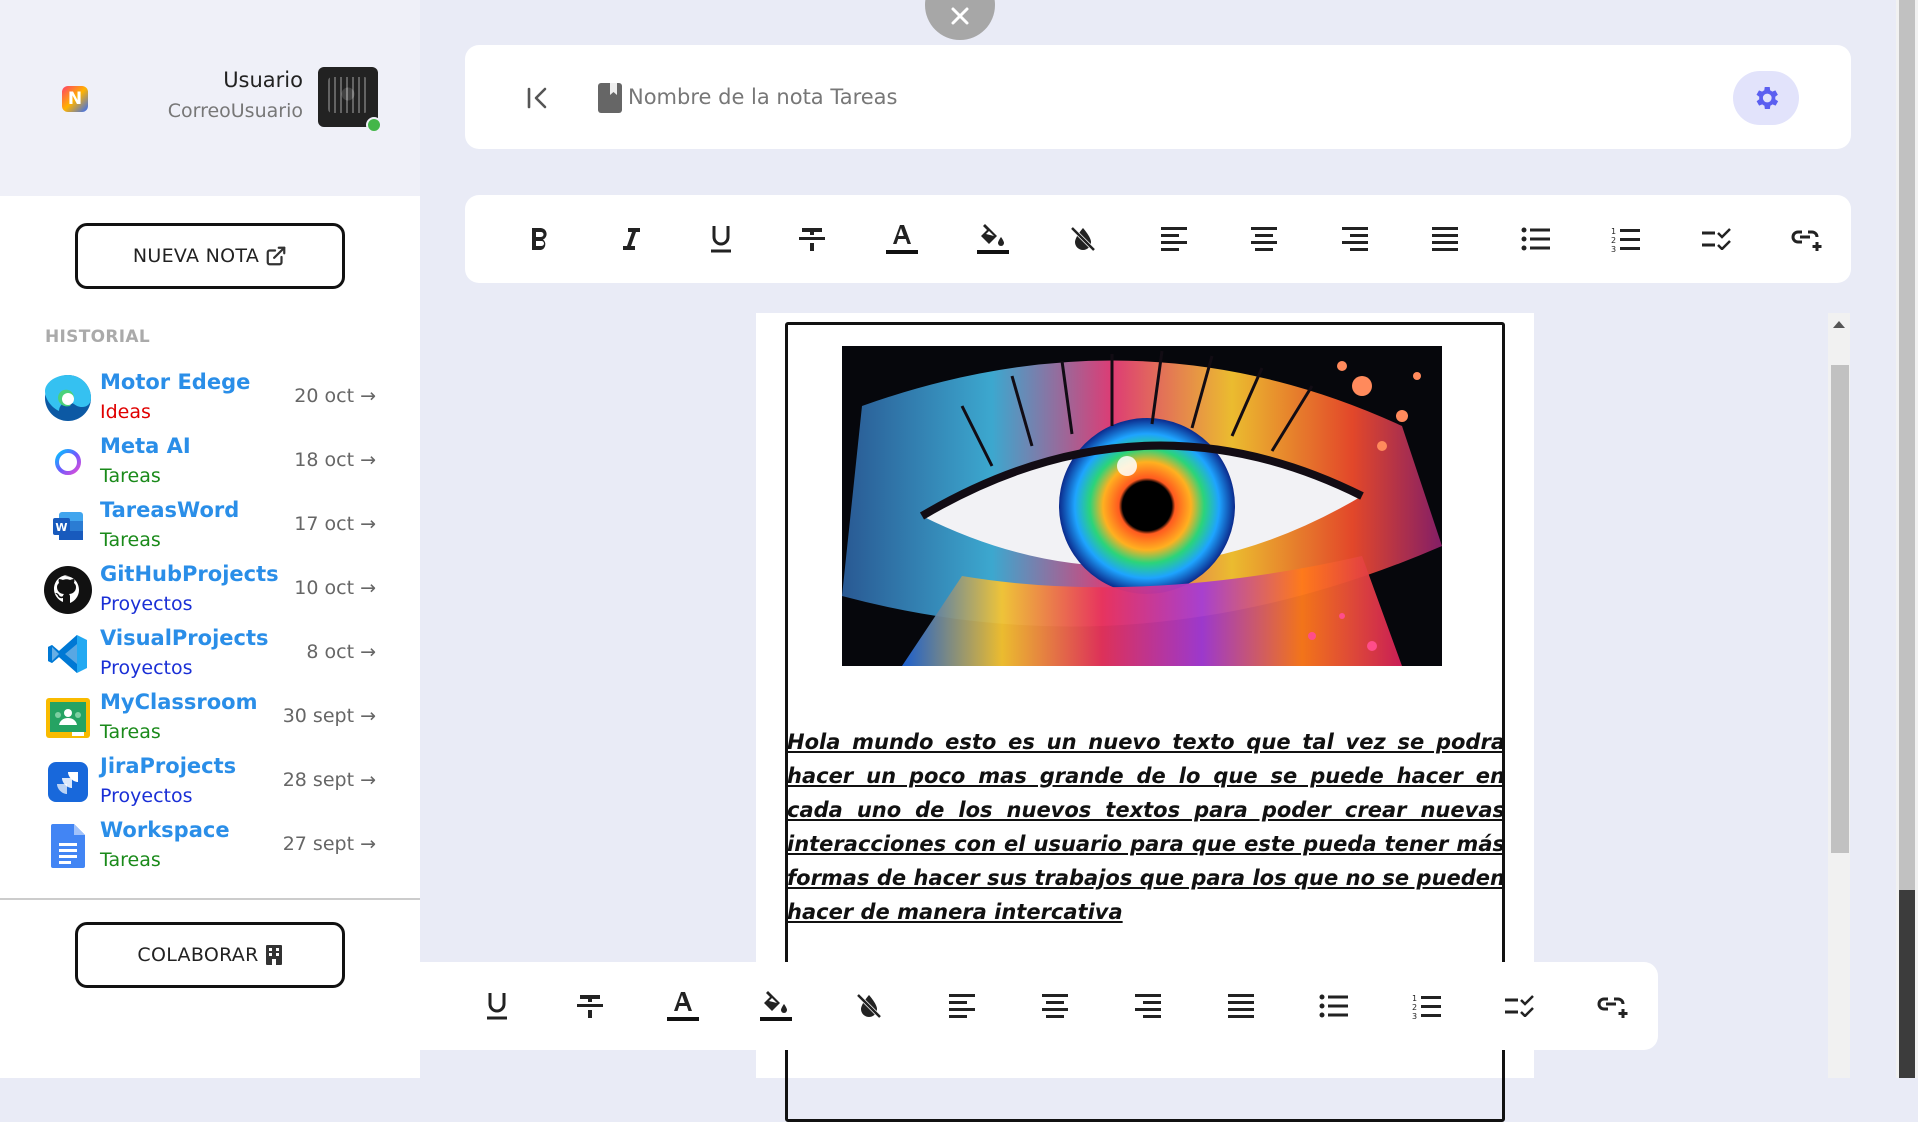 This screenshot has height=1122, width=1918. I want to click on history-item-date: 17 oct →, so click(335, 524).